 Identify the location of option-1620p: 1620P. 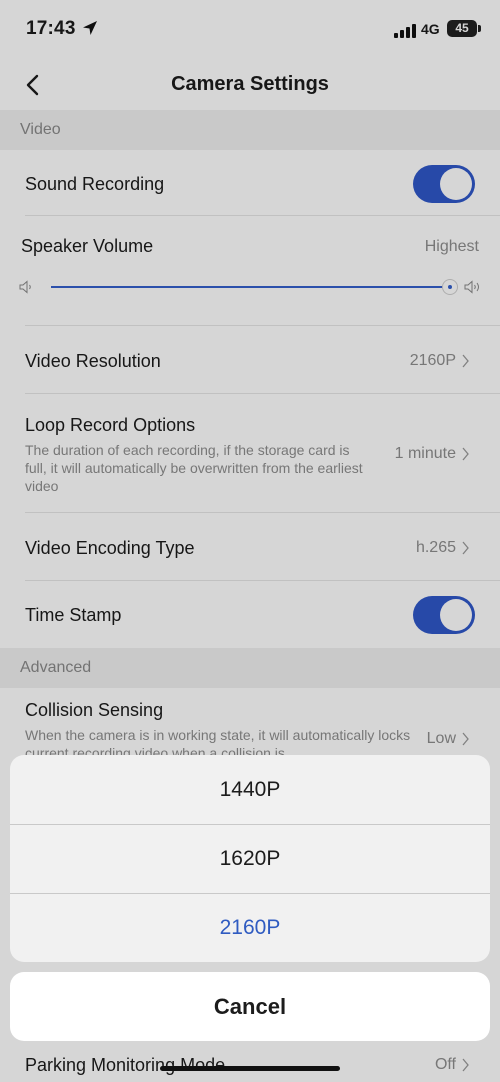
(250, 858).